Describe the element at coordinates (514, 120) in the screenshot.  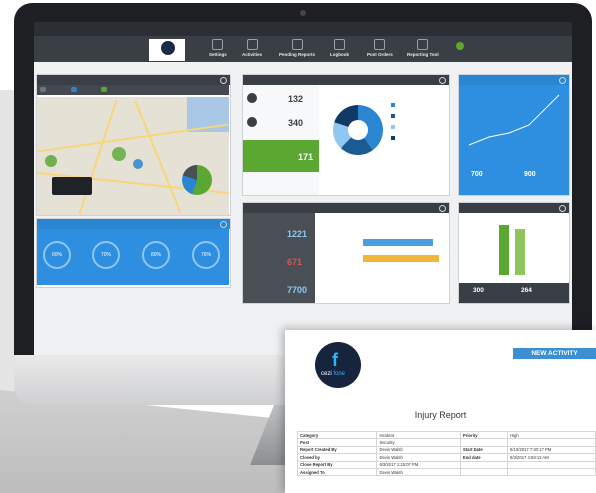
I see `trend-line` at that location.